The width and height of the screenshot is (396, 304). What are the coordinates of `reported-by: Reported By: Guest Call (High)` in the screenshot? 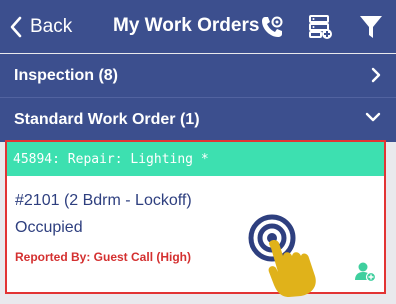 It's located at (103, 257).